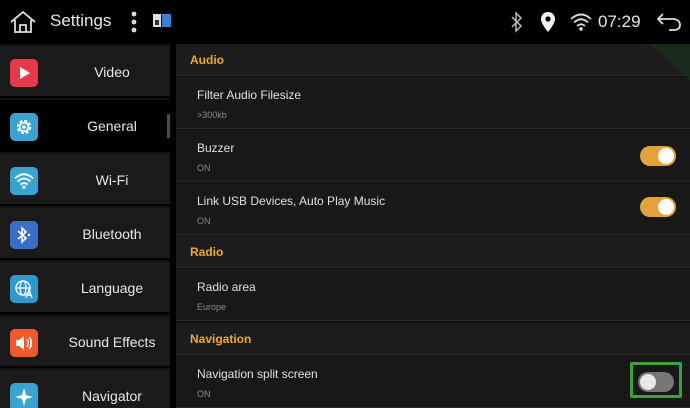 This screenshot has height=408, width=690. Describe the element at coordinates (433, 295) in the screenshot. I see `setting-row-radio-area: Radio area Europe` at that location.